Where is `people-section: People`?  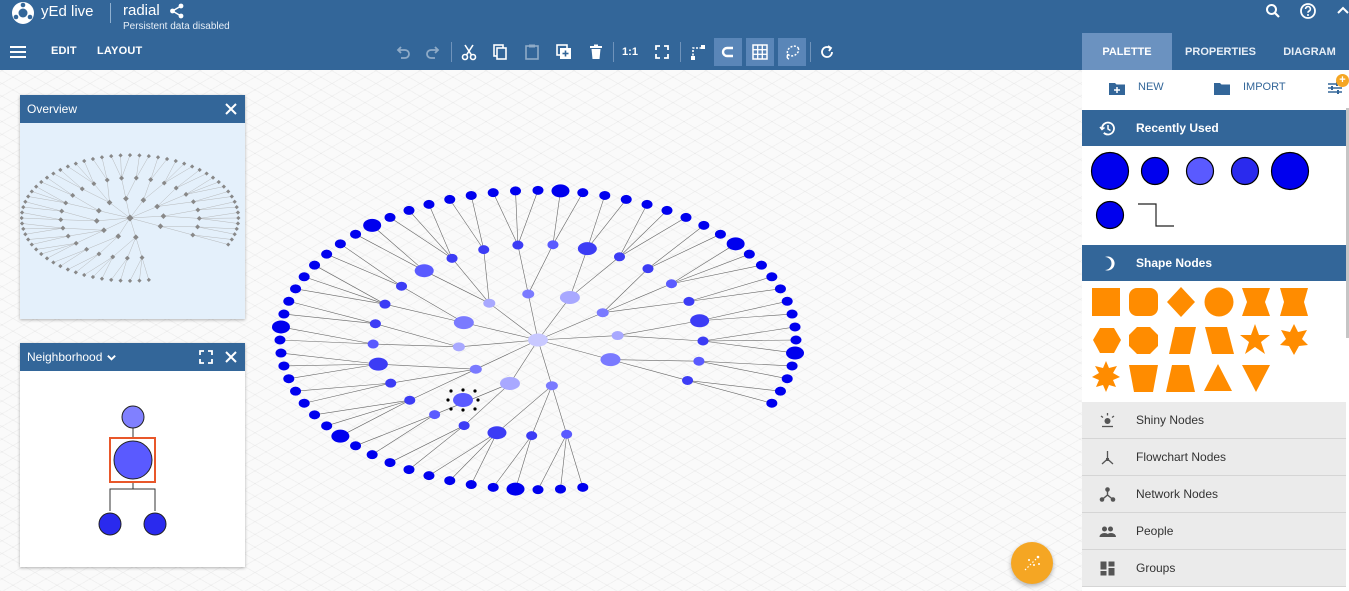
people-section: People is located at coordinates (1214, 531).